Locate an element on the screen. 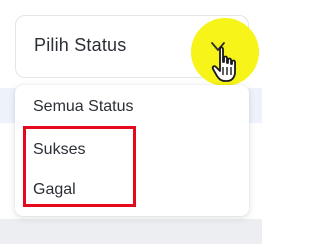 This screenshot has height=244, width=320. option-semua-status: Semua Status is located at coordinates (83, 107).